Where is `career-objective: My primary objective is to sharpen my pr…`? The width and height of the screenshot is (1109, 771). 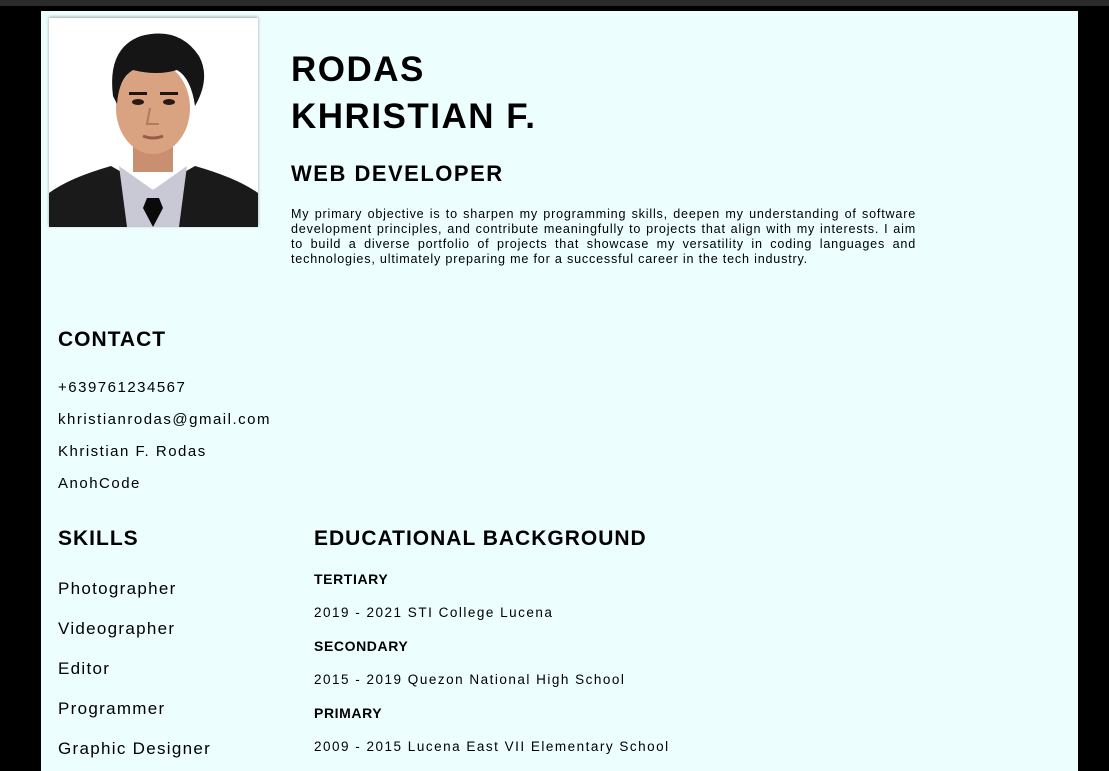 career-objective: My primary objective is to sharpen my pr… is located at coordinates (603, 236).